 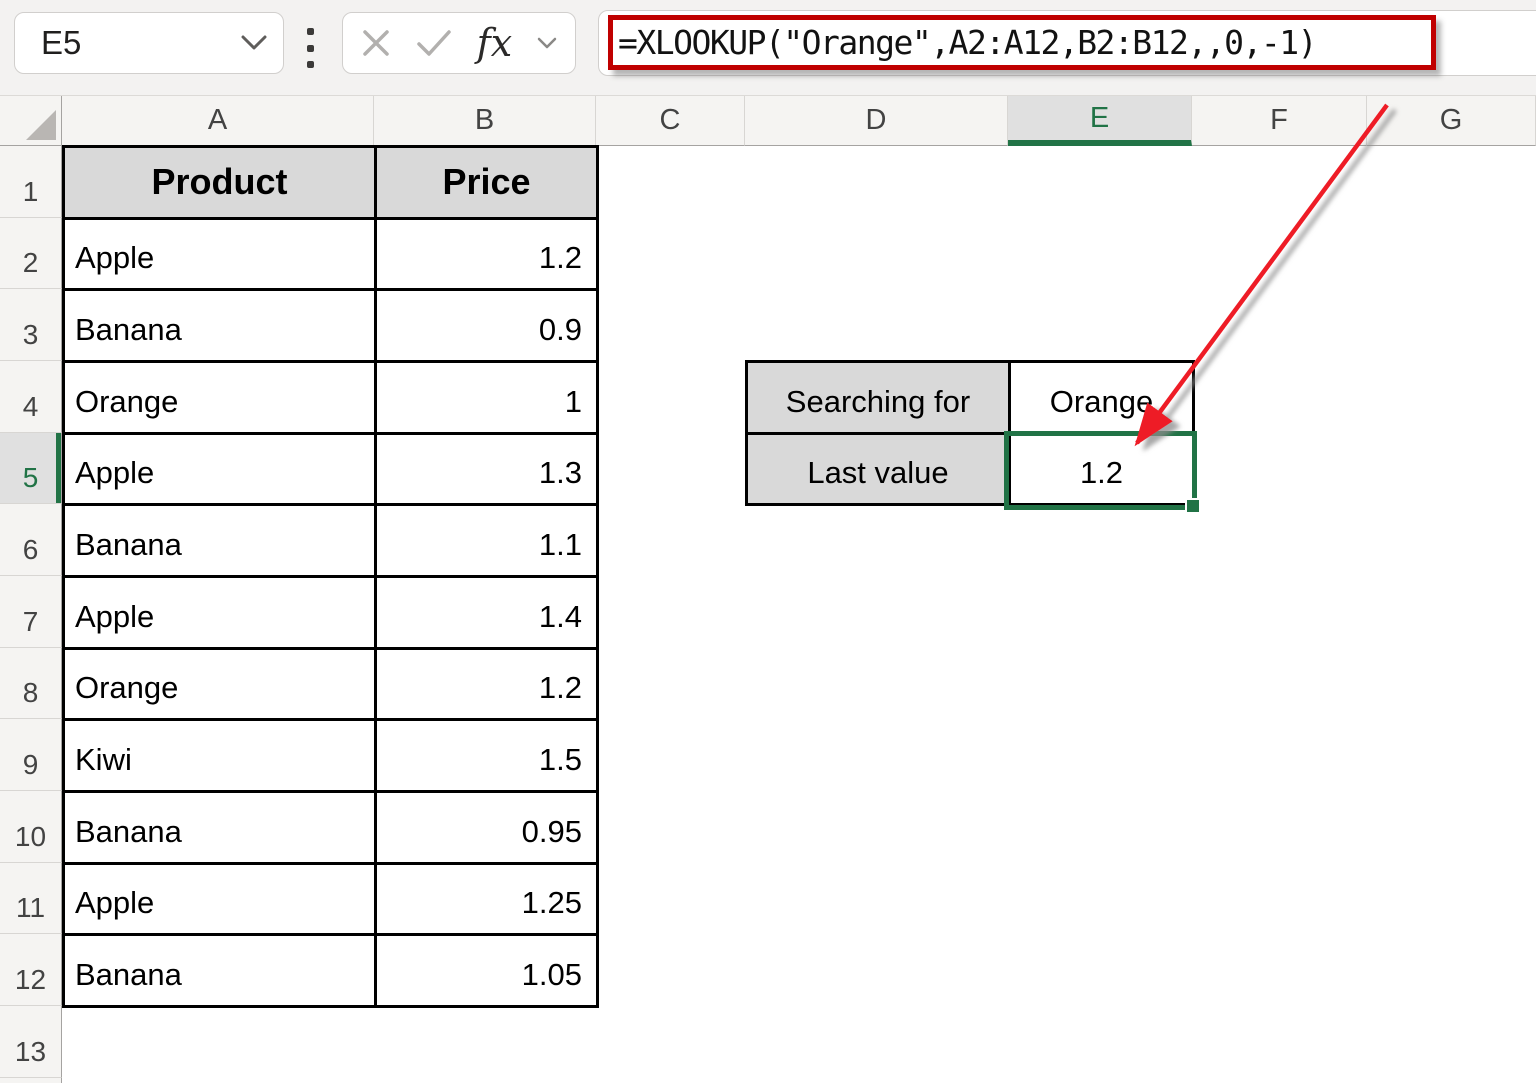 I want to click on column-header-b: B, so click(x=485, y=121).